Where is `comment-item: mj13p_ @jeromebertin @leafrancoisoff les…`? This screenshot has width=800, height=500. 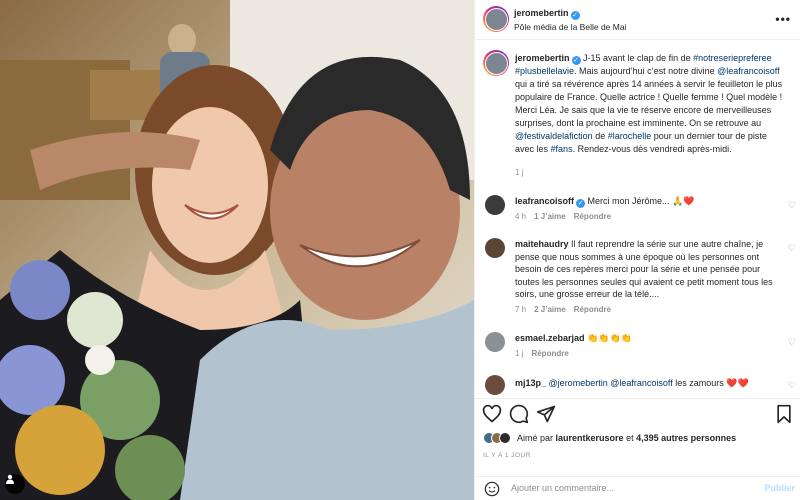 comment-item: mj13p_ @jeromebertin @leafrancoisoff les… is located at coordinates (644, 383).